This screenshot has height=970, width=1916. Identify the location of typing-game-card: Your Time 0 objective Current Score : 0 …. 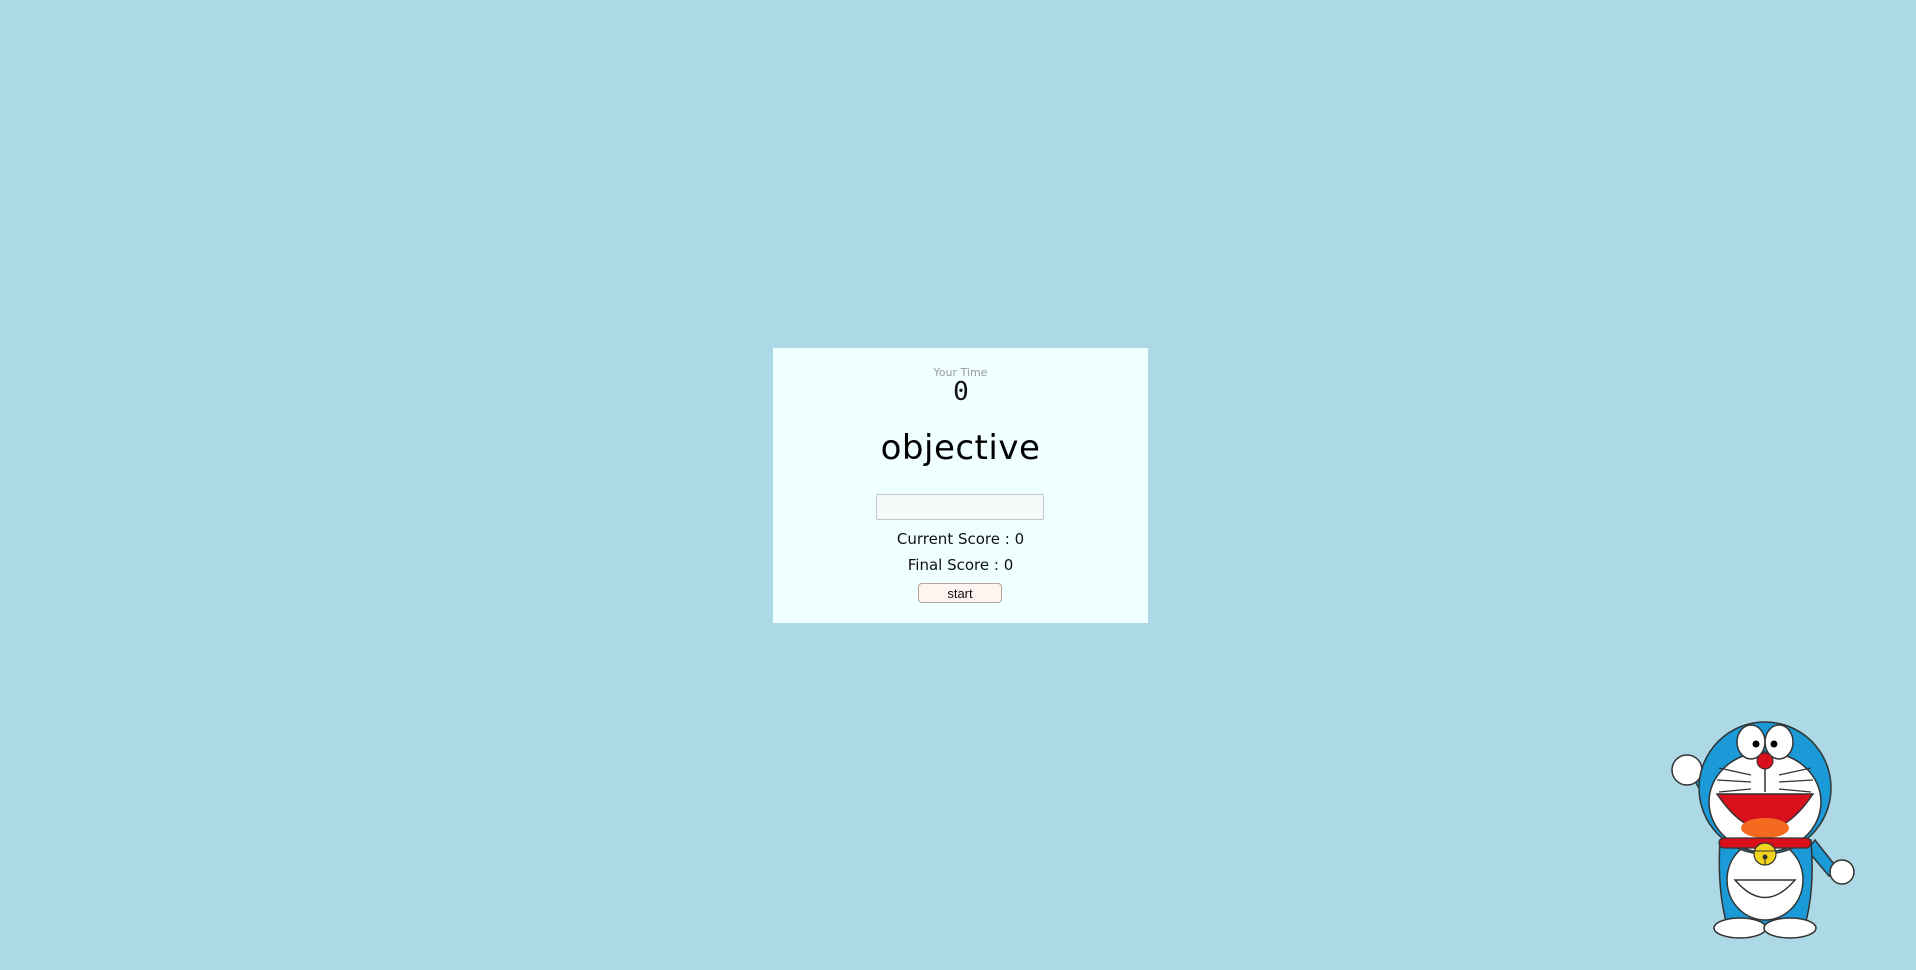
(960, 485).